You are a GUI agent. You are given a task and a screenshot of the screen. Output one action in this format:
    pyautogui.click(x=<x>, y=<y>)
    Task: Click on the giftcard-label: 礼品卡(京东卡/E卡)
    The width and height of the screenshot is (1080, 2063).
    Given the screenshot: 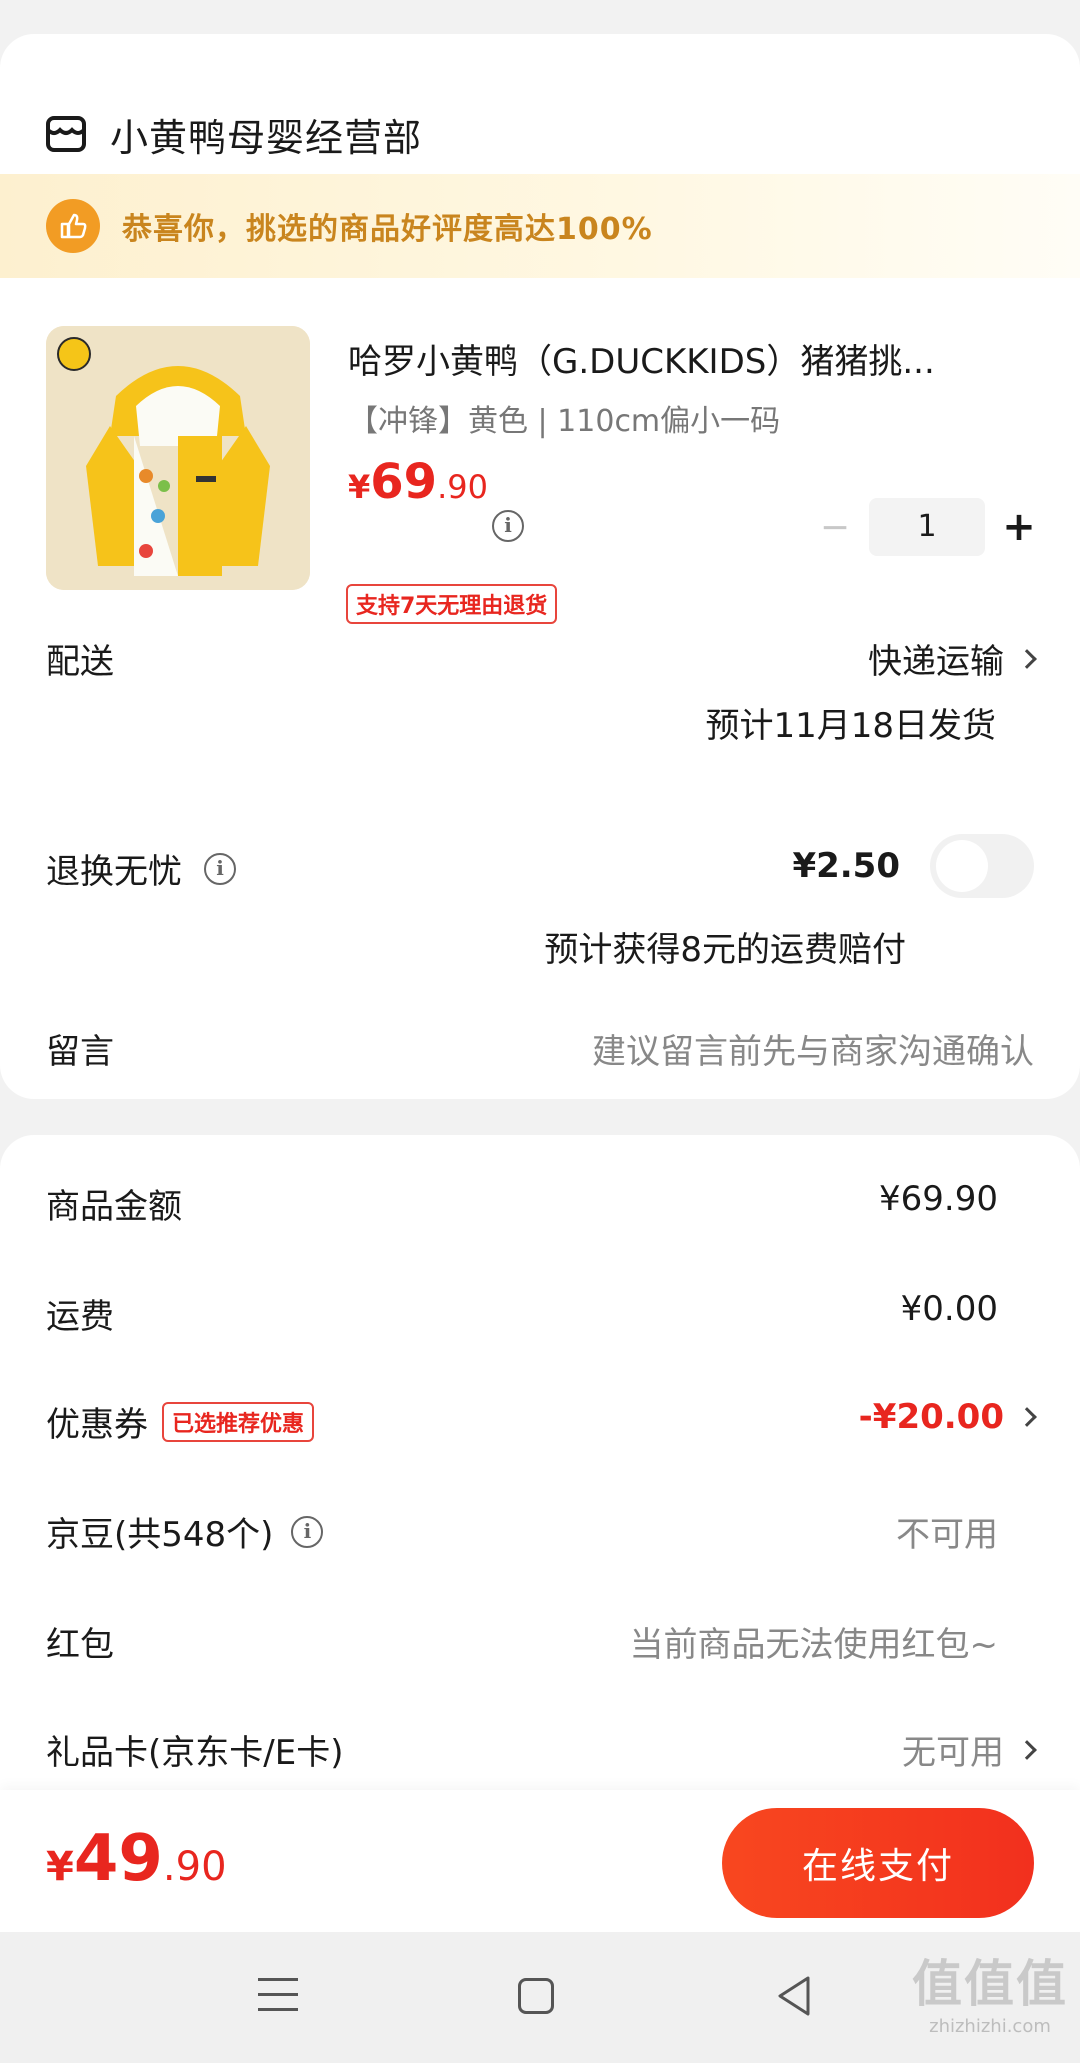 What is the action you would take?
    pyautogui.click(x=195, y=1753)
    